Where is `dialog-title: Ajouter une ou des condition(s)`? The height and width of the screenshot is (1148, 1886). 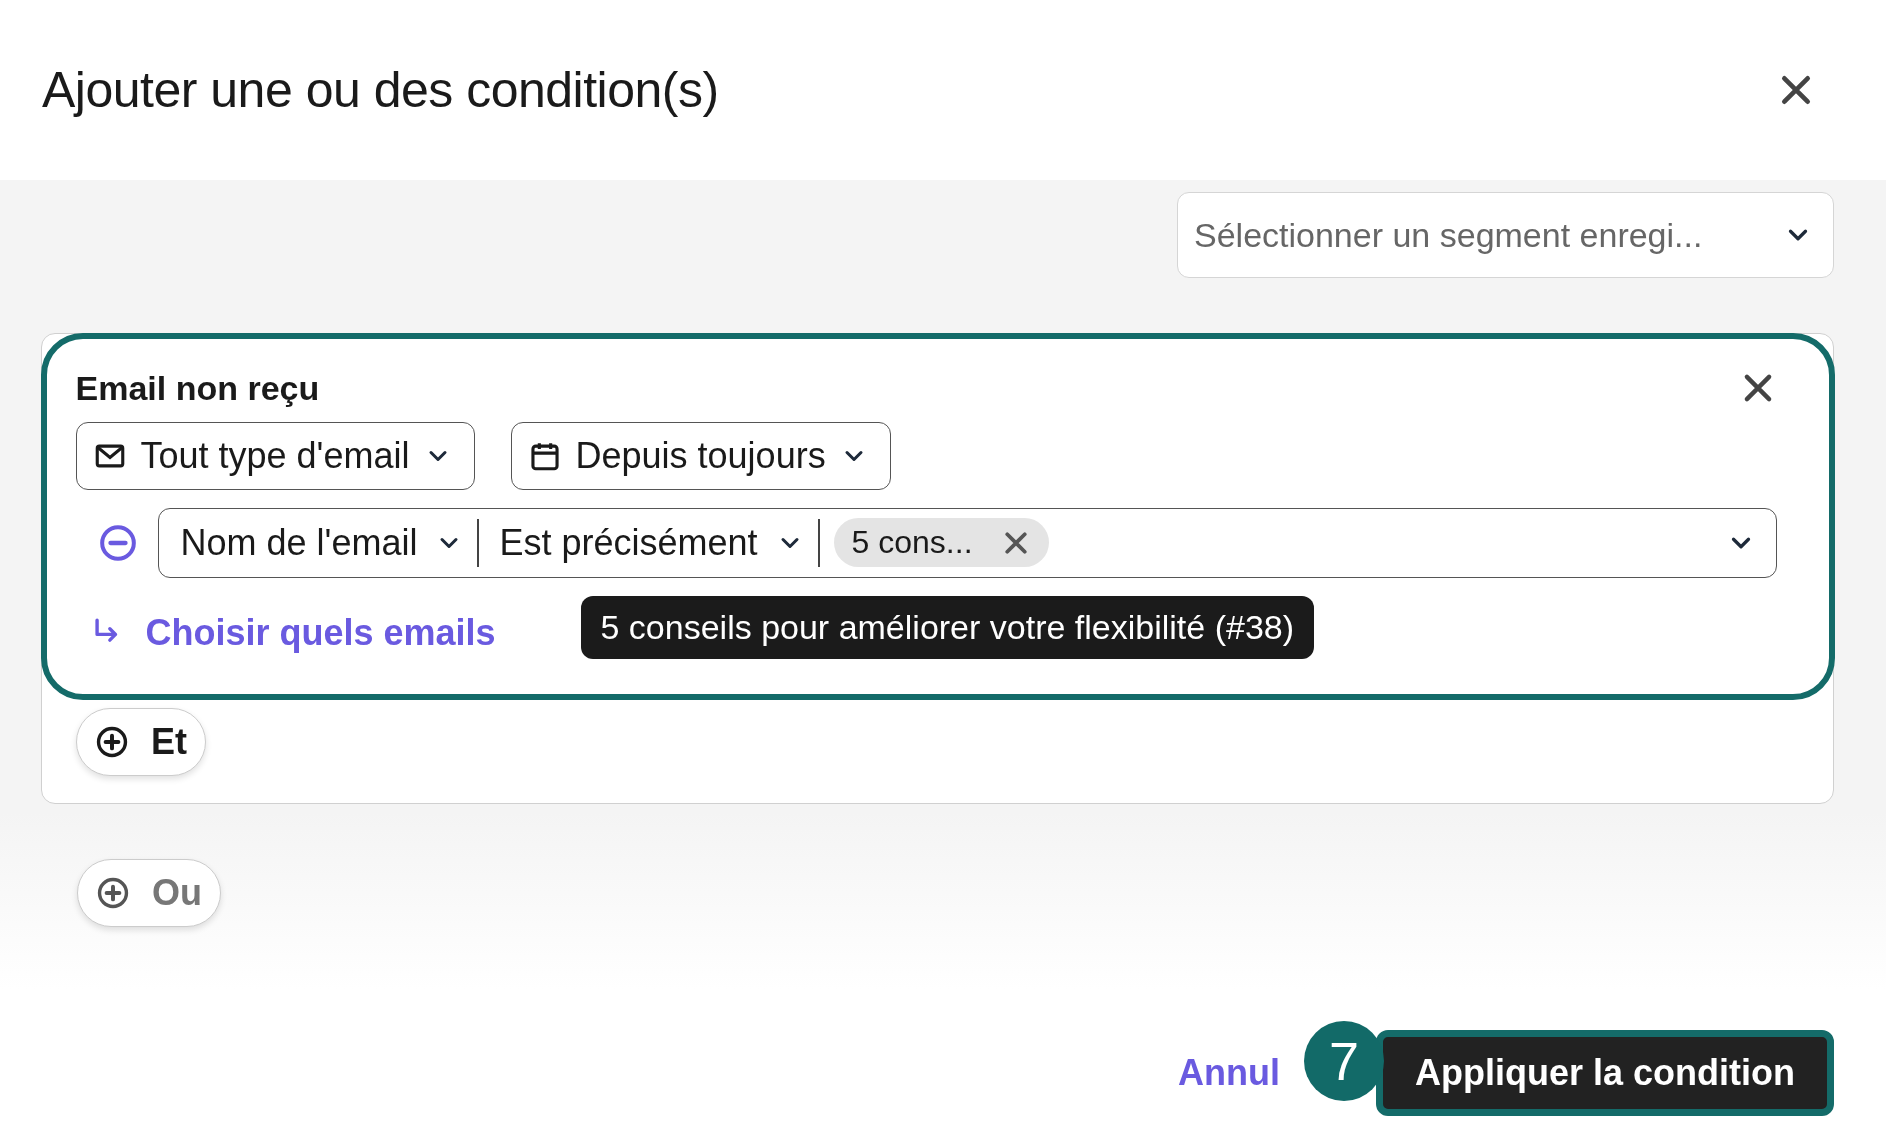 dialog-title: Ajouter une ou des condition(s) is located at coordinates (380, 90).